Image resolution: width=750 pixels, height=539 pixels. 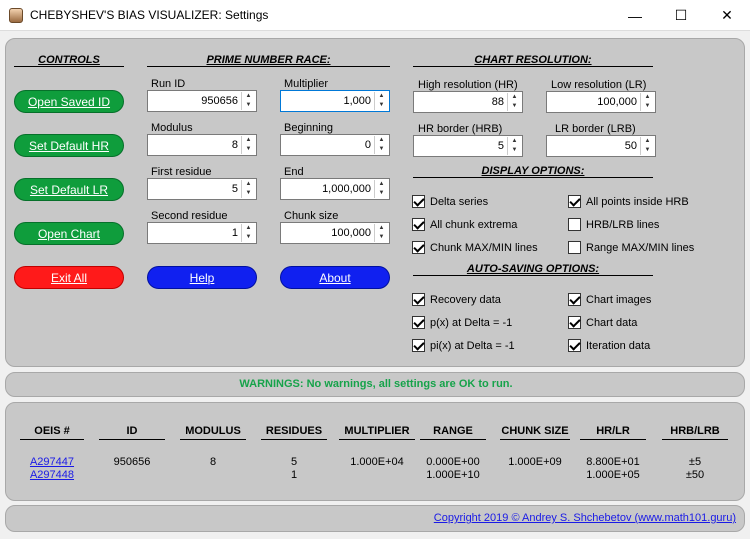 I want to click on range-maxmin-lines-checkbox: Range MAX/MIN lines, so click(x=631, y=247).